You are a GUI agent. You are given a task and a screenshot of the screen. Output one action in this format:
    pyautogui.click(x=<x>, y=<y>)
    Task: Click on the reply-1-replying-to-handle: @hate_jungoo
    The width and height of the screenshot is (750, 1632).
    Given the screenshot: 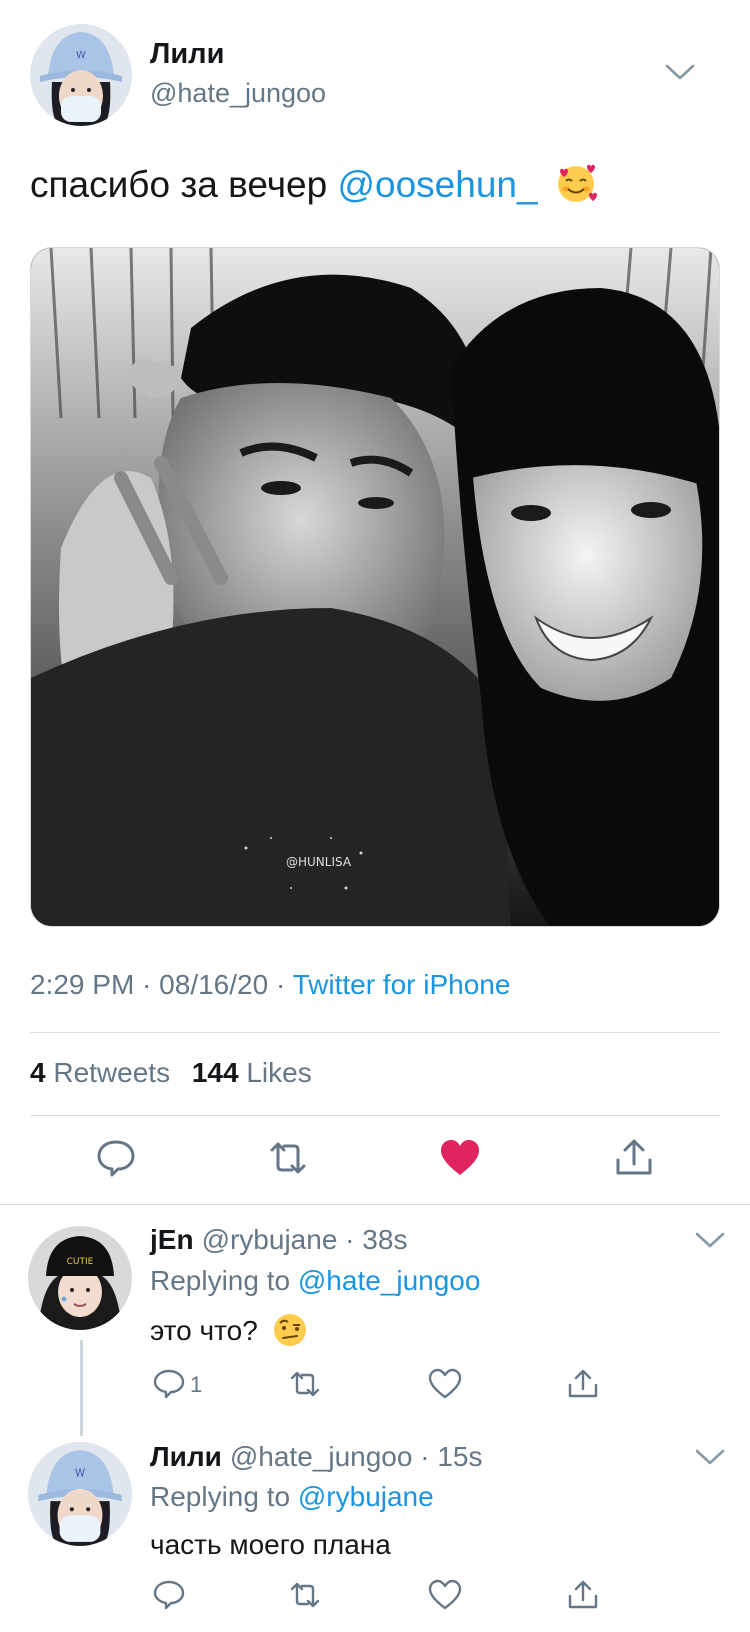 What is the action you would take?
    pyautogui.click(x=389, y=1280)
    